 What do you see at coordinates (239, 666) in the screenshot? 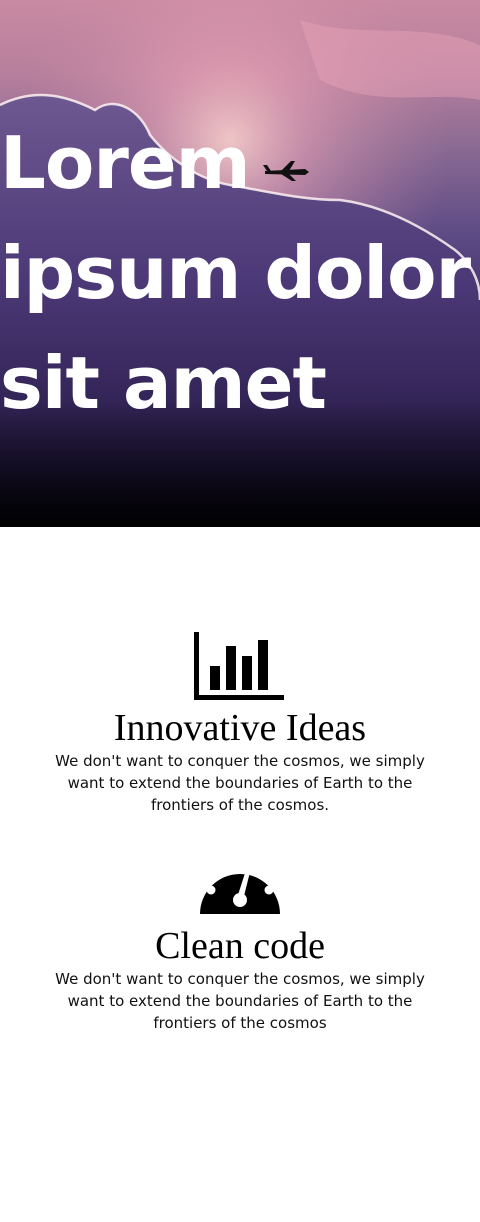
I see `bar-chart-icon` at bounding box center [239, 666].